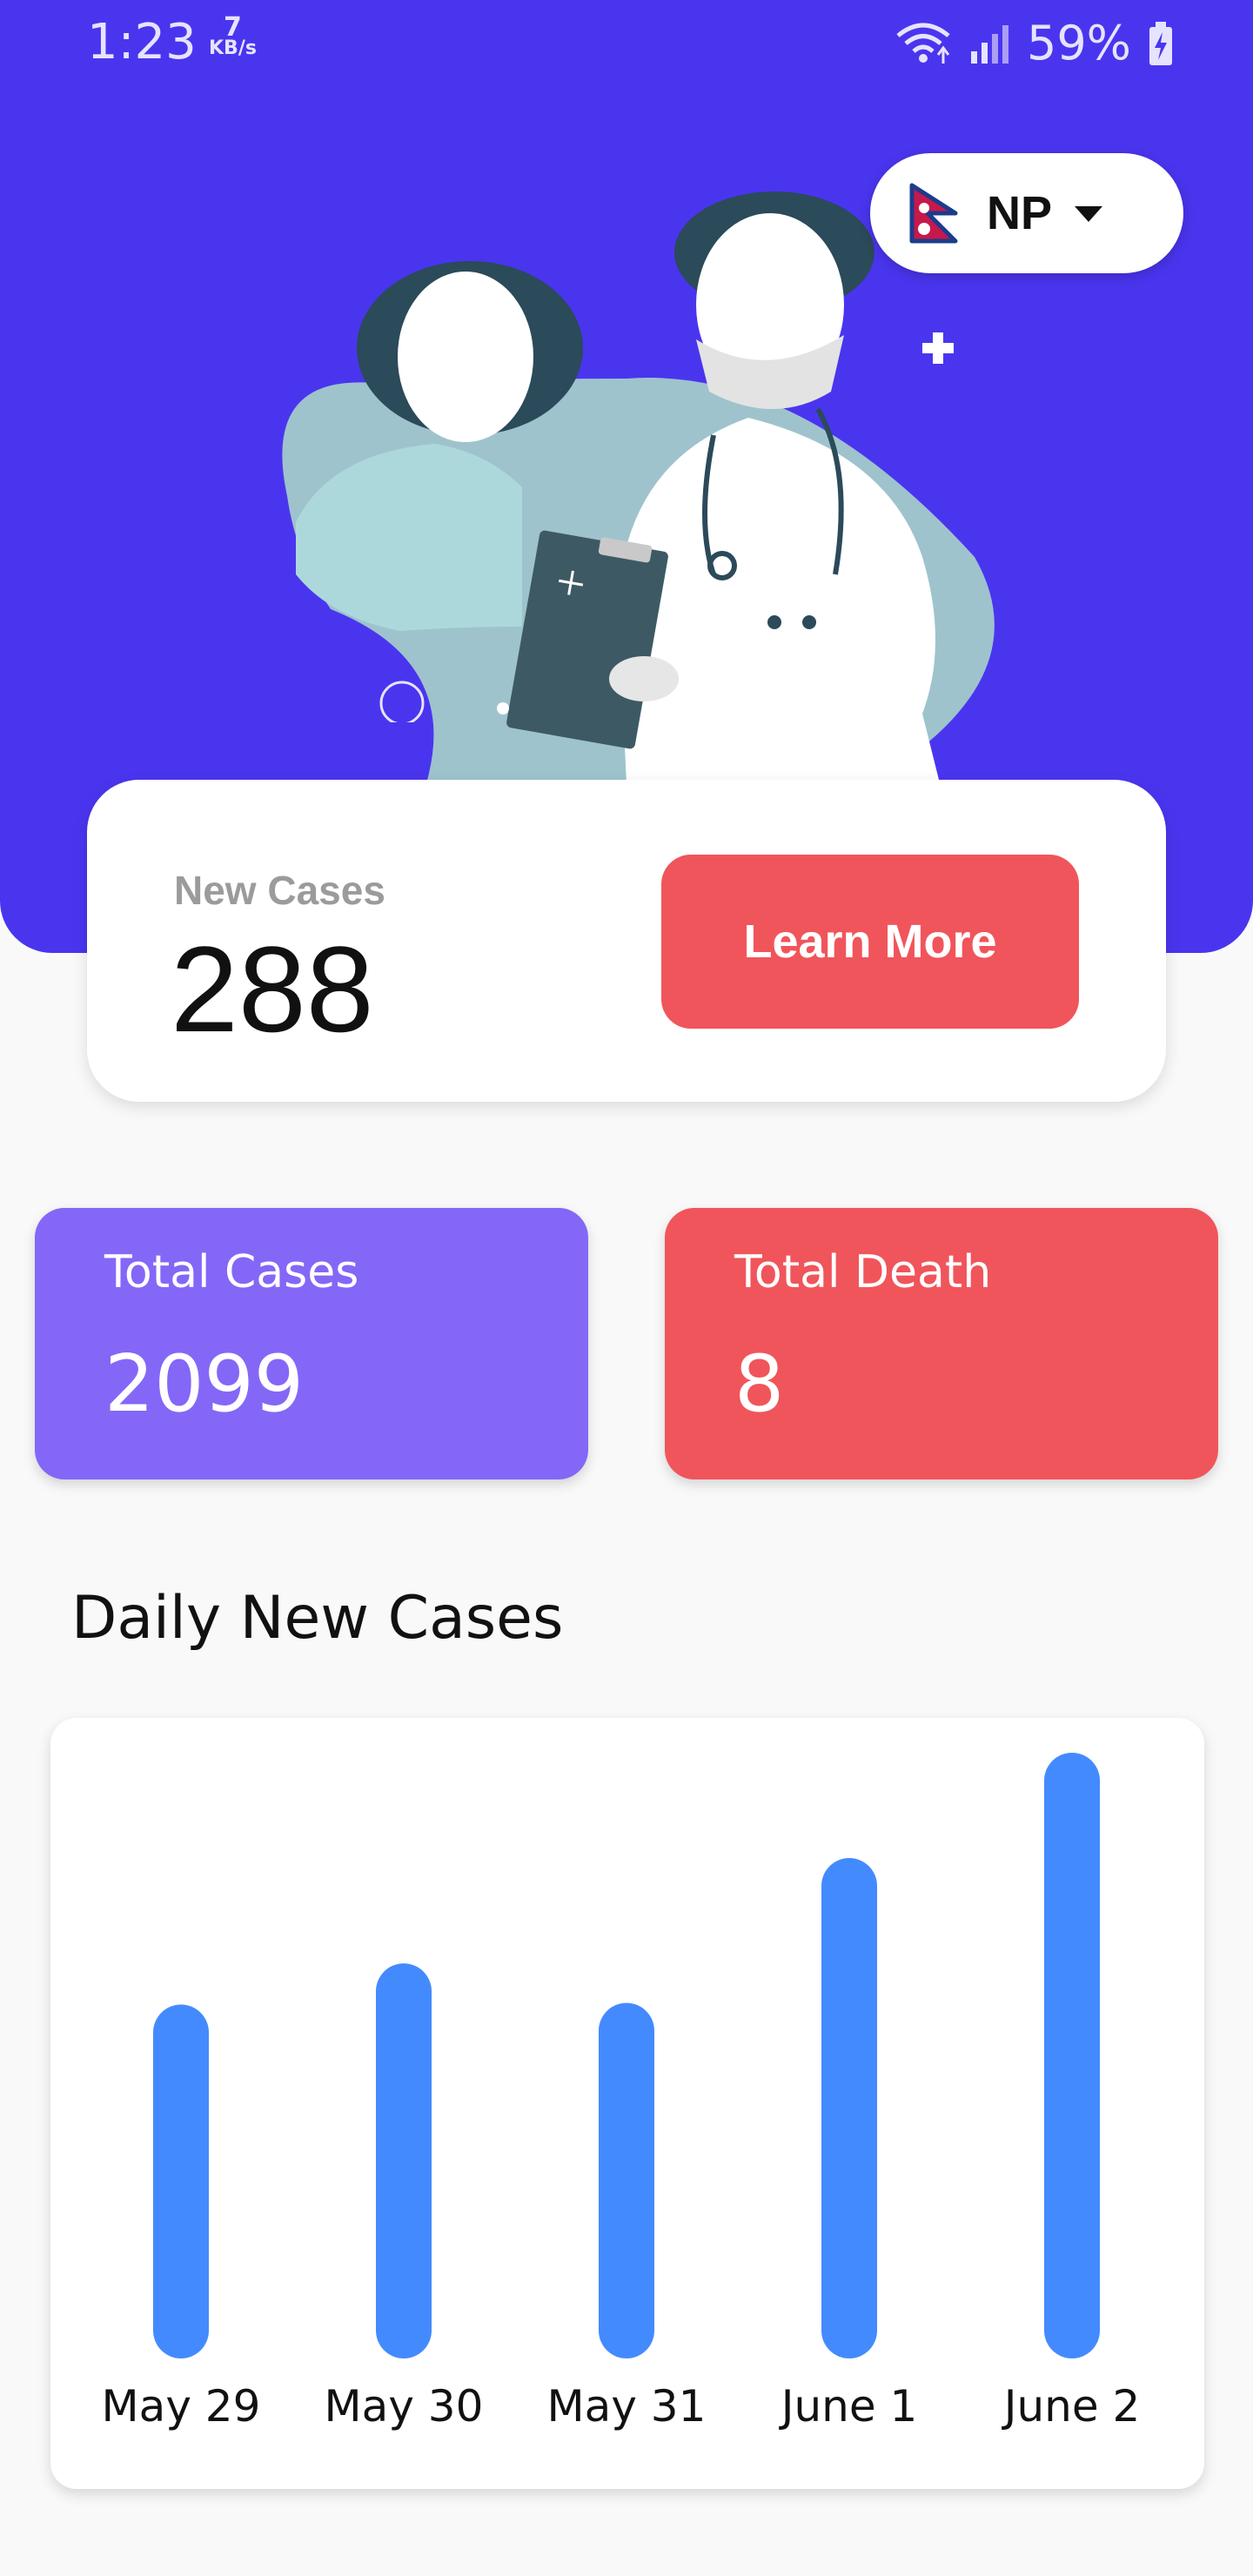  I want to click on daily-new-cases-title: Daily New Cases, so click(317, 1618).